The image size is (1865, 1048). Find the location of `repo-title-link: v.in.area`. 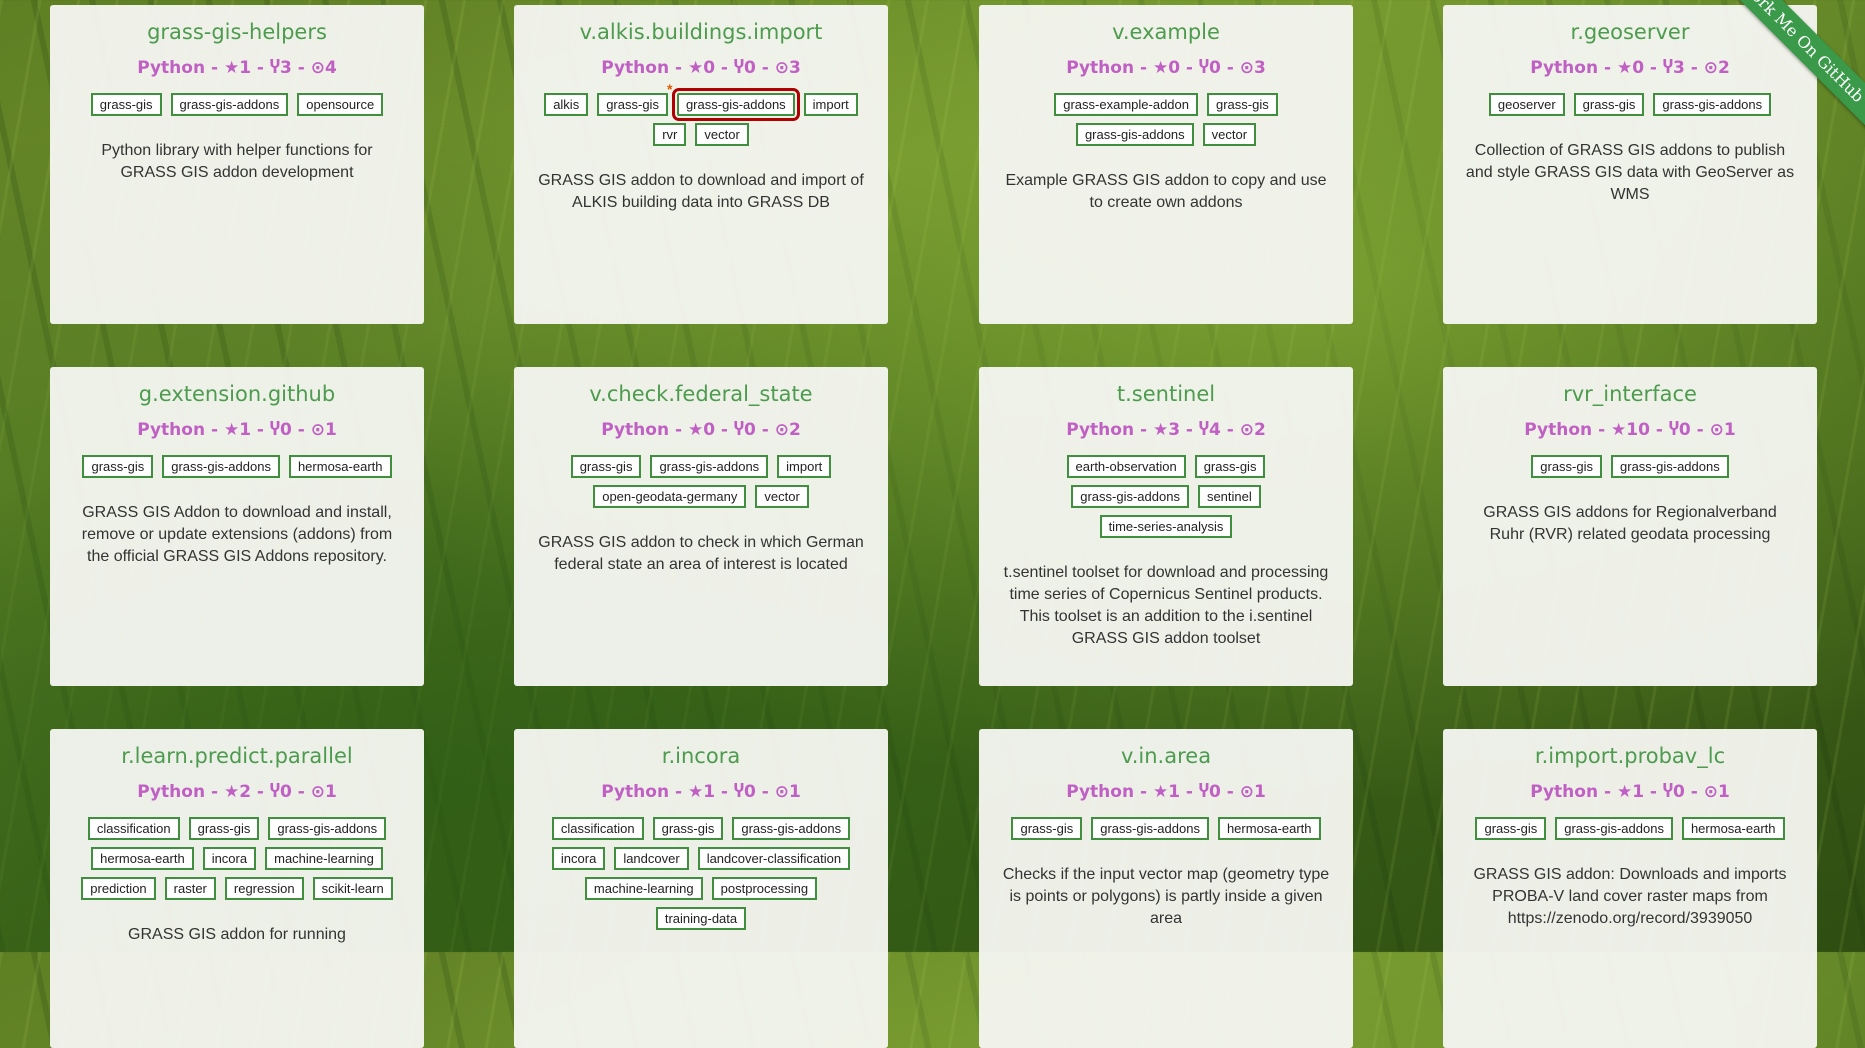

repo-title-link: v.in.area is located at coordinates (1166, 756).